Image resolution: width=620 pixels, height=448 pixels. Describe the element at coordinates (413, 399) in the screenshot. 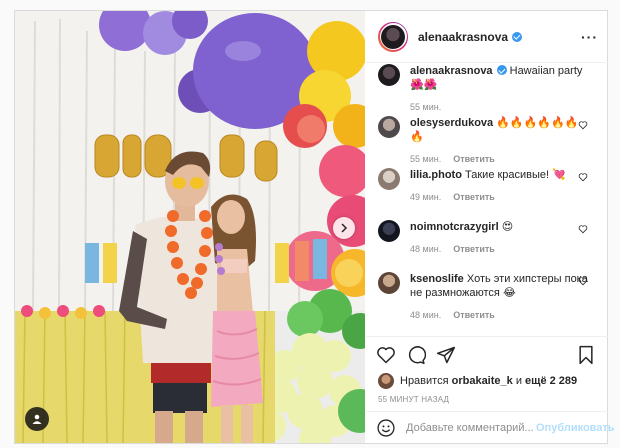

I see `post-timestamp: 55 МИНУТ НАЗАД` at that location.